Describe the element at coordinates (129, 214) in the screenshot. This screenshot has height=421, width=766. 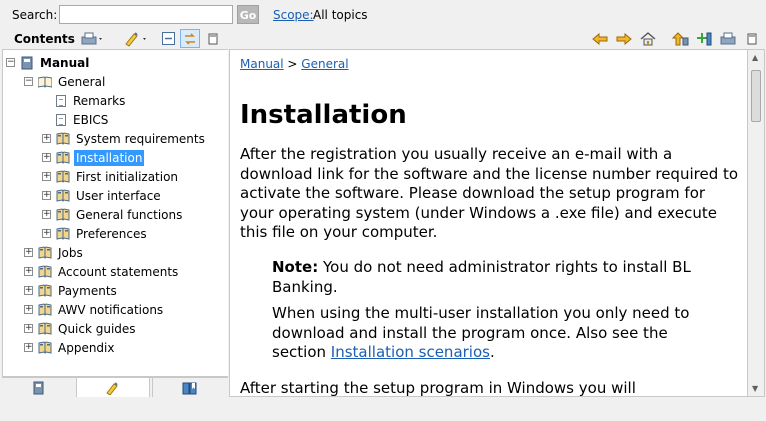
I see `tree-item-label: General functions` at that location.